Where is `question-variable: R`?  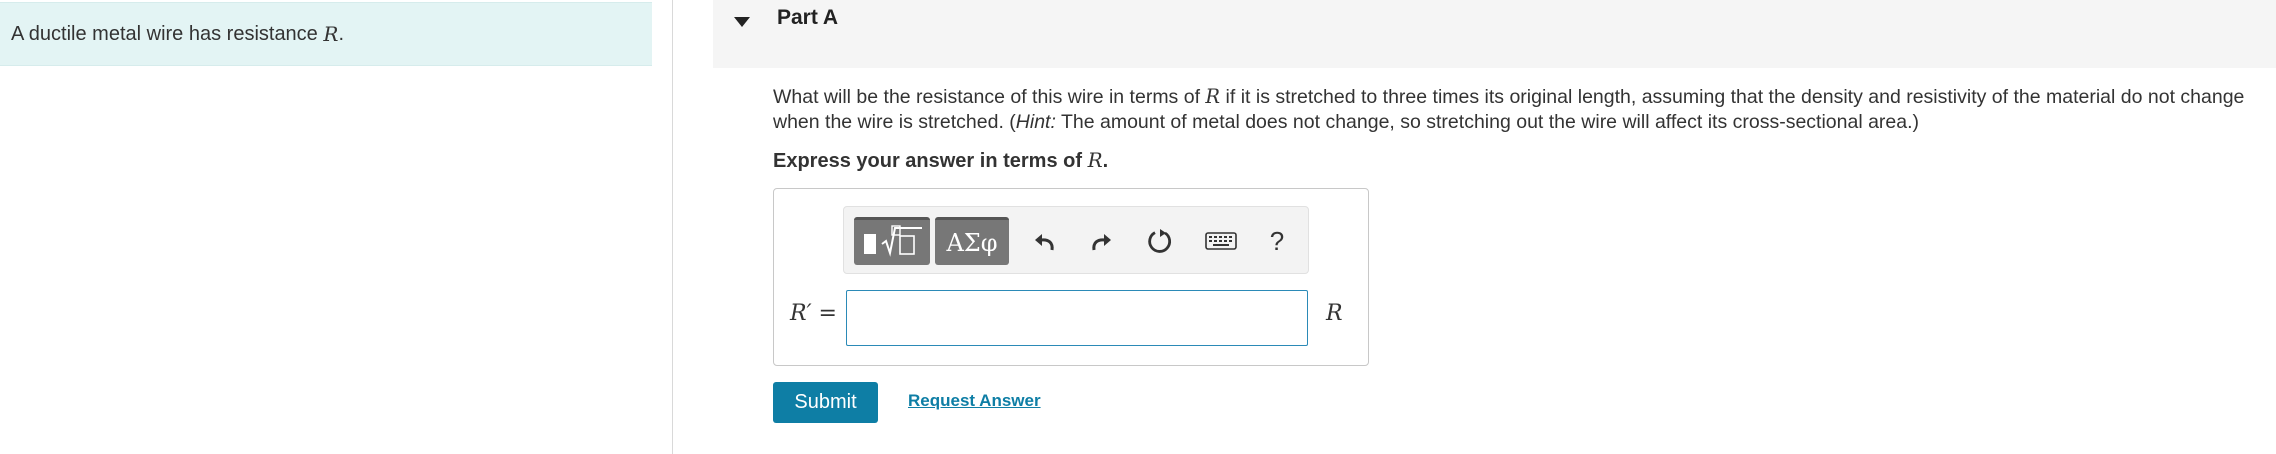
question-variable: R is located at coordinates (1213, 96).